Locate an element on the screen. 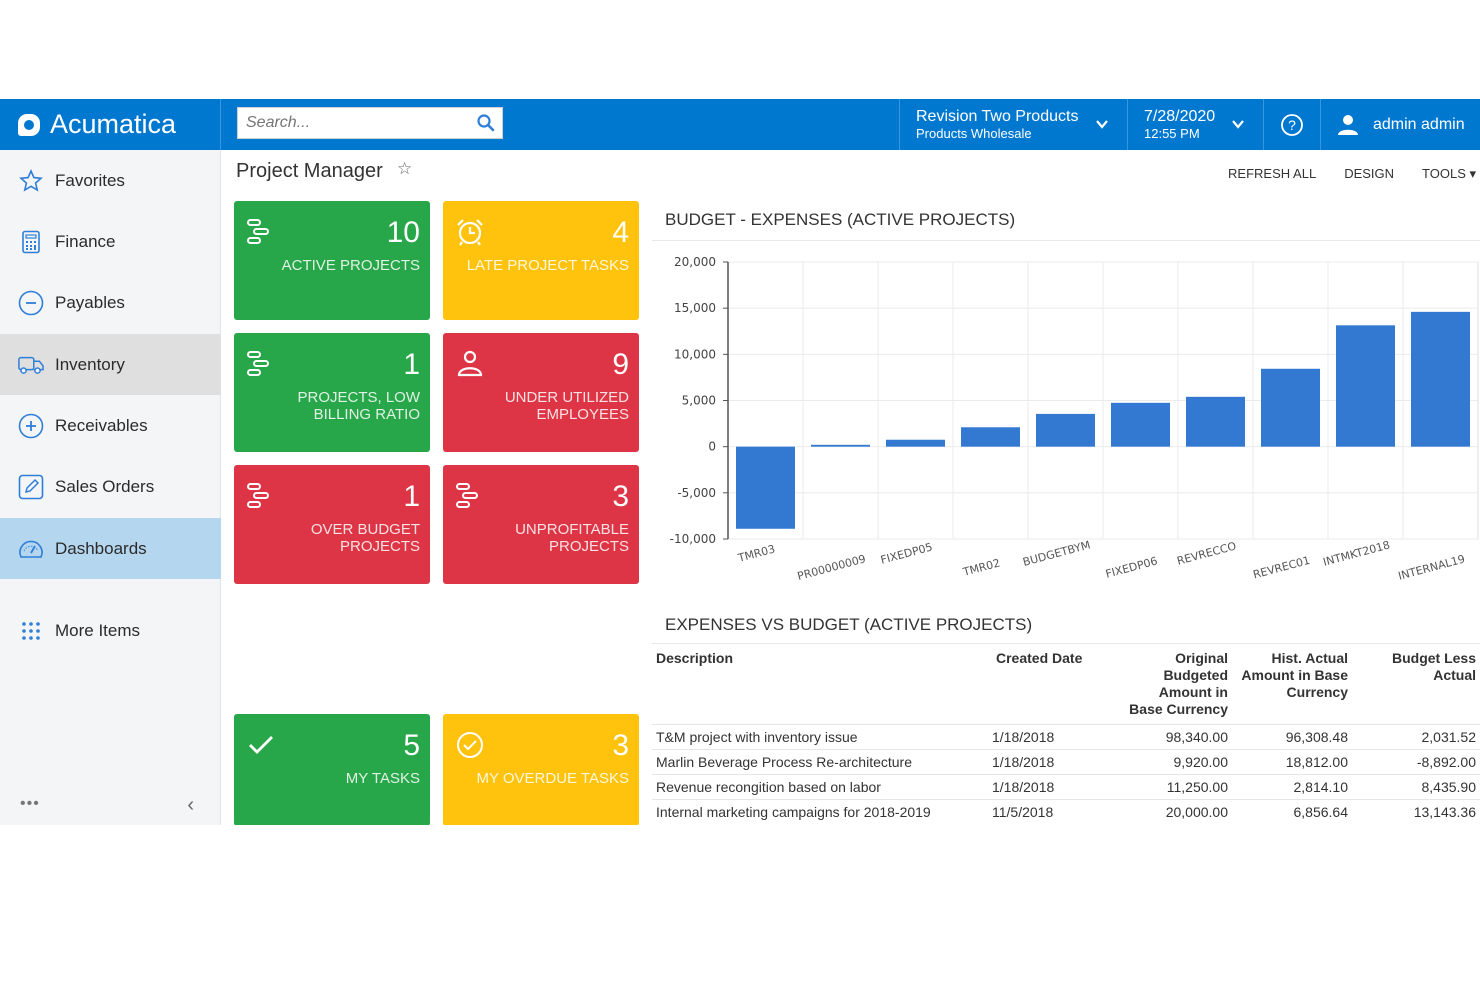 This screenshot has height=987, width=1480. sidebar-item-more-items: More Items is located at coordinates (110, 630).